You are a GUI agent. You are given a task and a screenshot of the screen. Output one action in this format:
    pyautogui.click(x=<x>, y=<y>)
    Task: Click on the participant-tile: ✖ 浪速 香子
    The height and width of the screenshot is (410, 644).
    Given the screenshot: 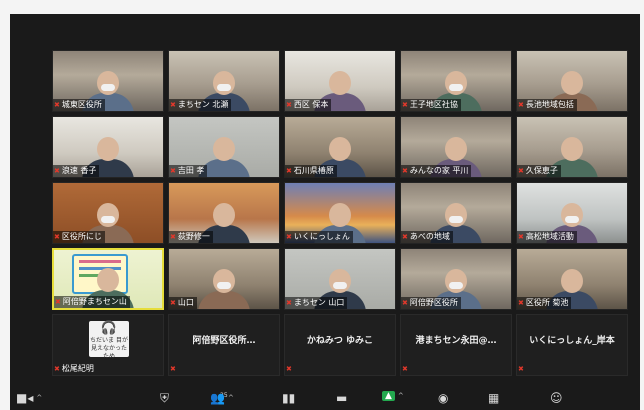 What is the action you would take?
    pyautogui.click(x=108, y=147)
    